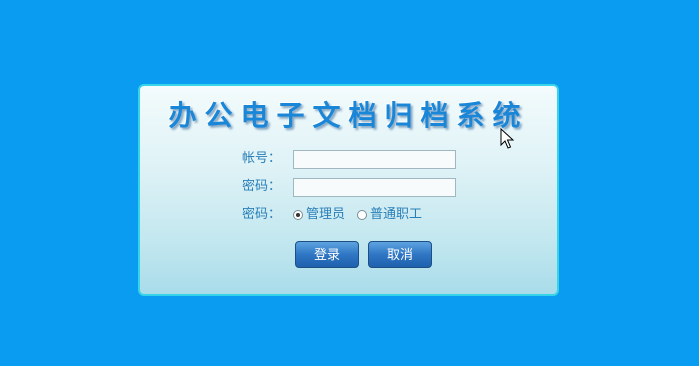 The image size is (699, 366). I want to click on app-title: 办公电子文档归档系统, so click(348, 115).